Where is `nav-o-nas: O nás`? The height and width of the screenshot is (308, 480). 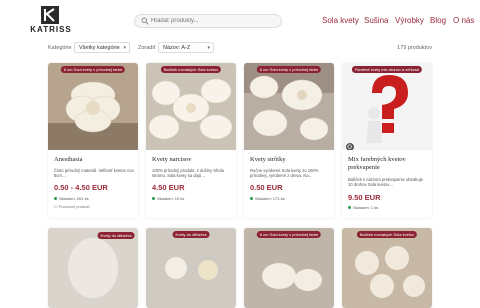
nav-o-nas: O nás is located at coordinates (463, 20).